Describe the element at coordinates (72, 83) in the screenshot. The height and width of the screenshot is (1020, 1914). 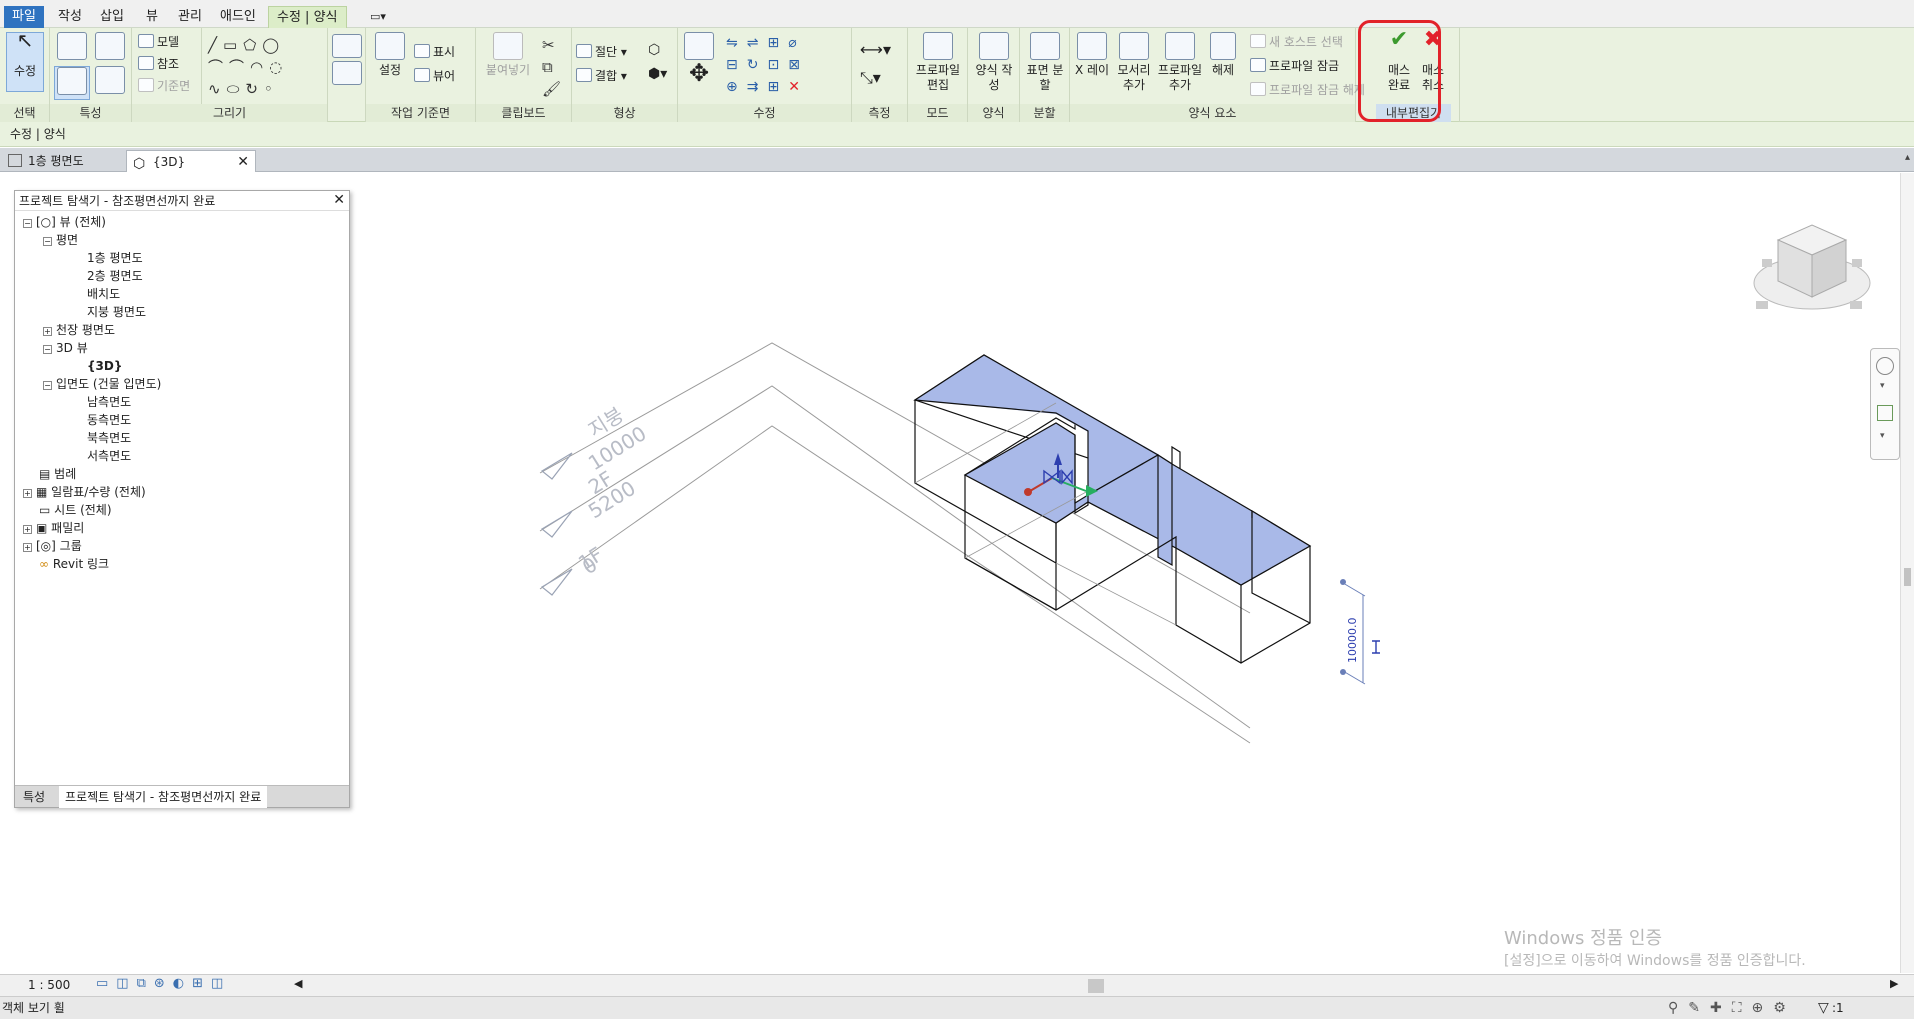
I see `properties-toggle-button` at that location.